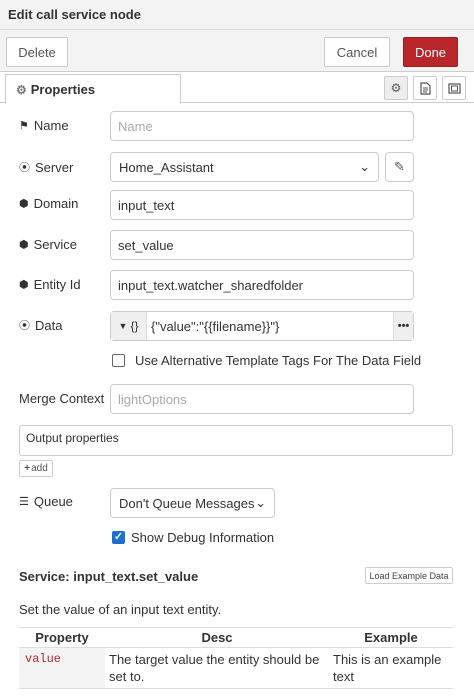 This screenshot has width=474, height=699. I want to click on plus-icon: +, so click(27, 468).